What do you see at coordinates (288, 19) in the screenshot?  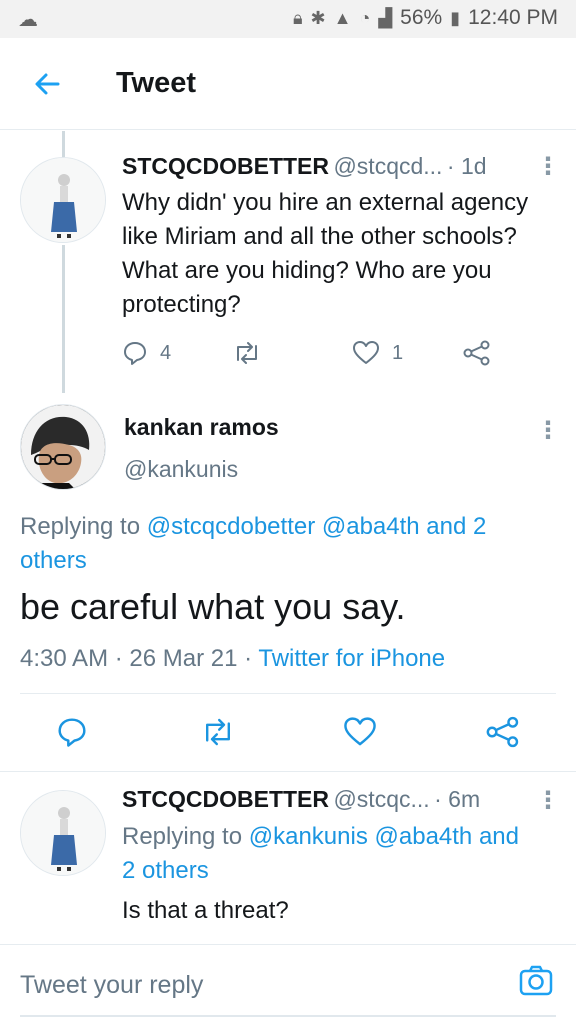 I see `status-bar: ☁ 🔒︎ ✱ ▲ ◔ ▟ 56% ▮ 12:40 PM` at bounding box center [288, 19].